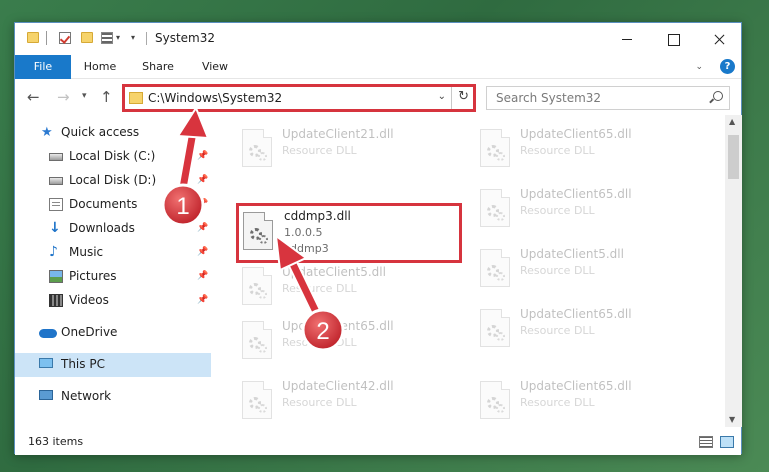 The width and height of the screenshot is (769, 472). Describe the element at coordinates (48, 333) in the screenshot. I see `onedrive-icon` at that location.